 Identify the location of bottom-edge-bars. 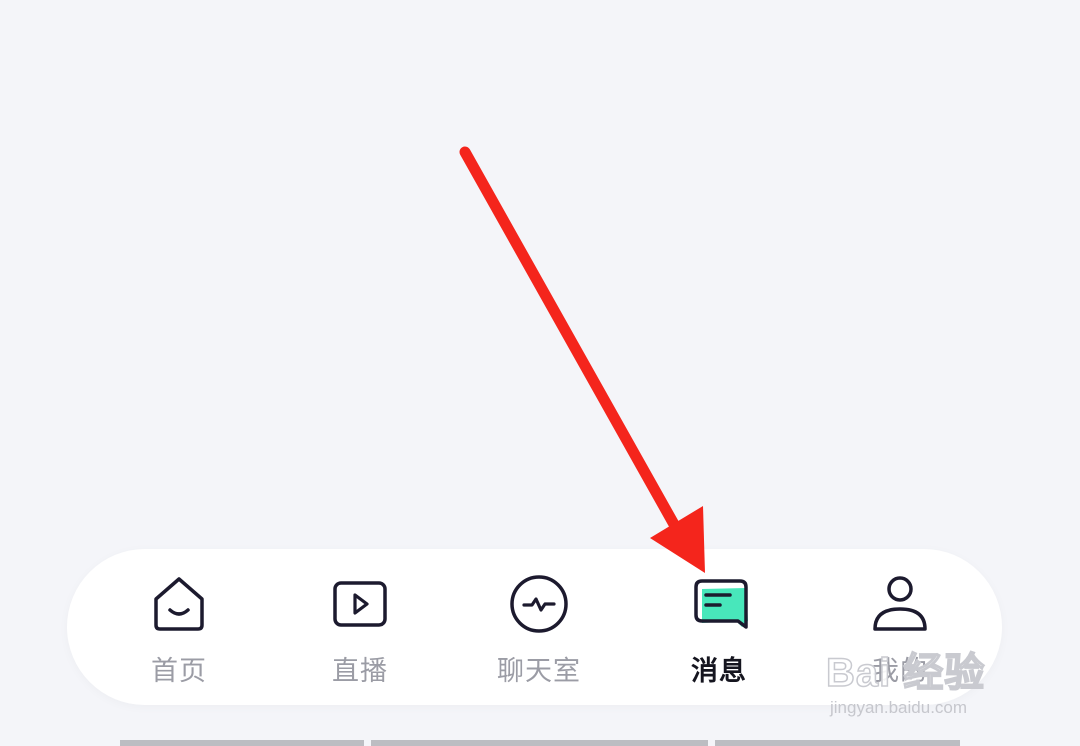
(540, 743).